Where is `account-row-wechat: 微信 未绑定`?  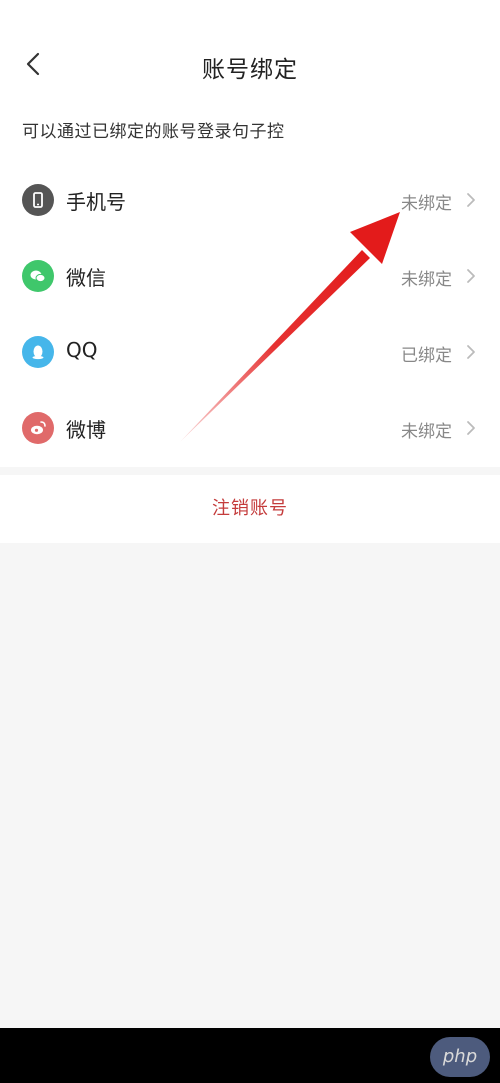
account-row-wechat: 微信 未绑定 is located at coordinates (250, 276).